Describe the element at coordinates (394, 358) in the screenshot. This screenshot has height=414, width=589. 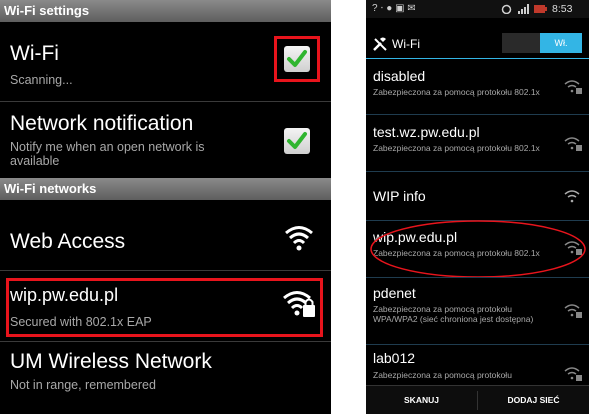
I see `network-name: lab012` at that location.